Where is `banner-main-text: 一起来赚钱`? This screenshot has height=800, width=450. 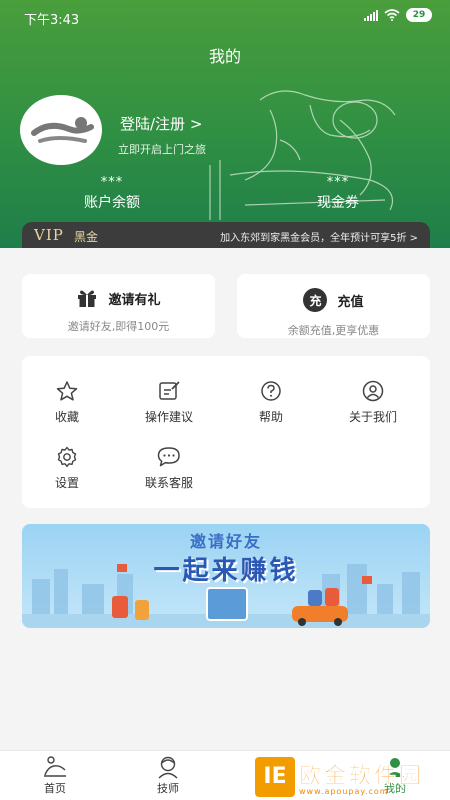
banner-main-text: 一起来赚钱 is located at coordinates (226, 571).